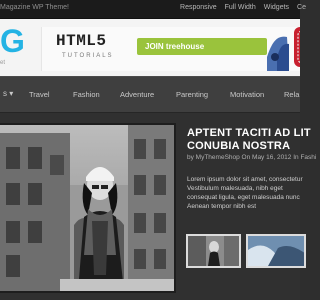  Describe the element at coordinates (245, 179) in the screenshot. I see `excerpt-line: Lorem ipsum dolor sit amet, consectetur` at that location.